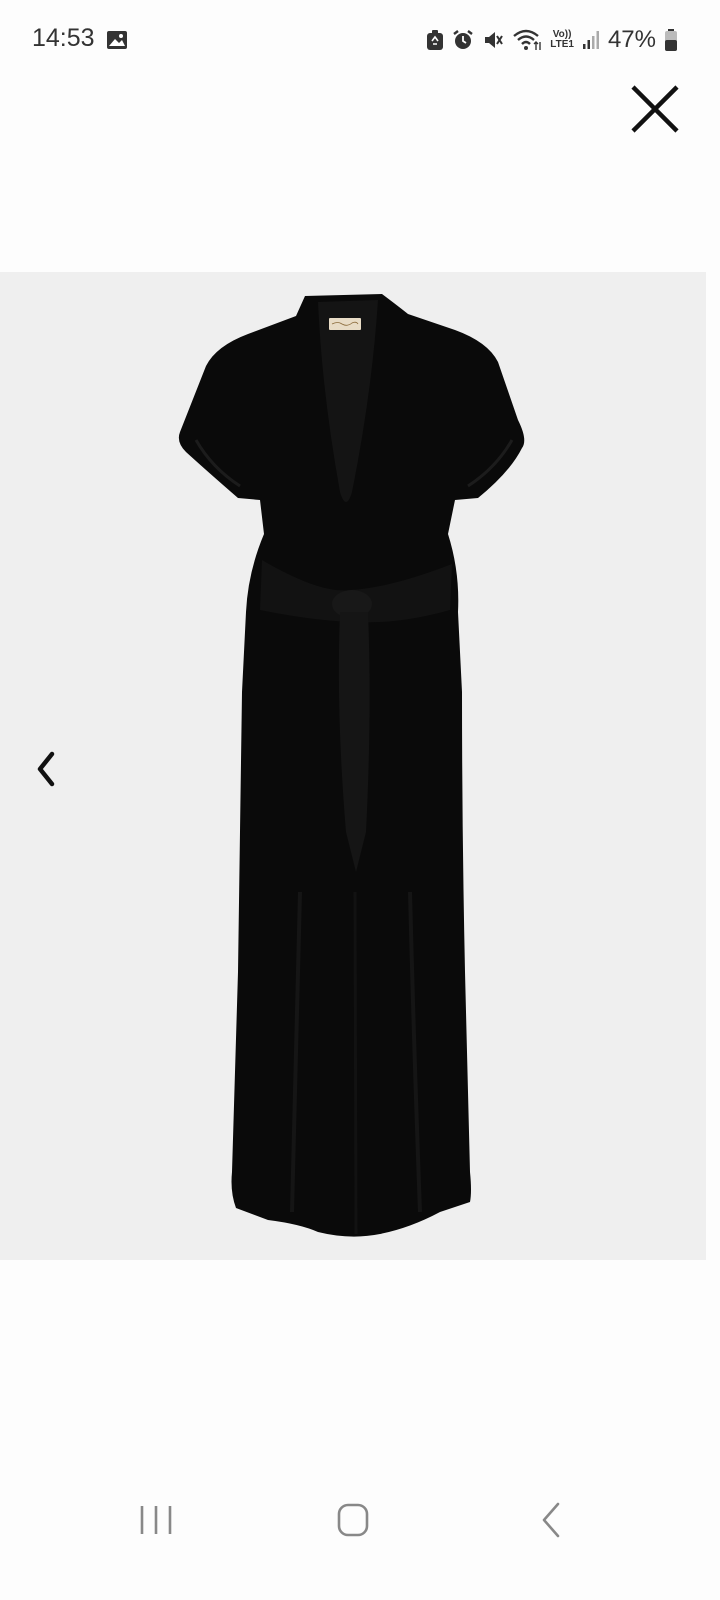  I want to click on recent-apps-icon, so click(156, 1520).